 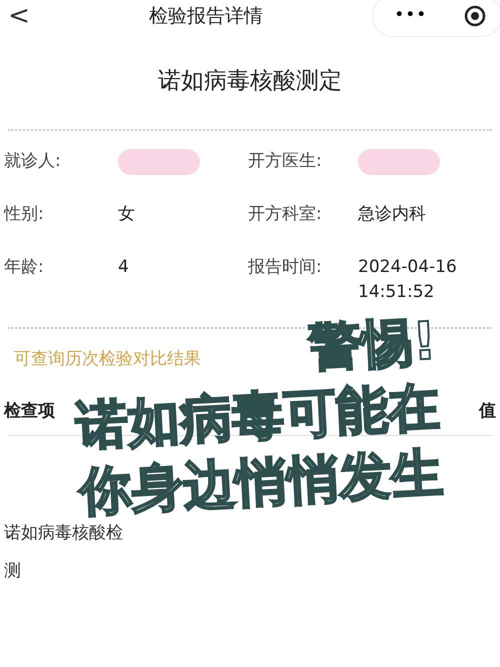 What do you see at coordinates (392, 214) in the screenshot?
I see `field-value: 急诊内科` at bounding box center [392, 214].